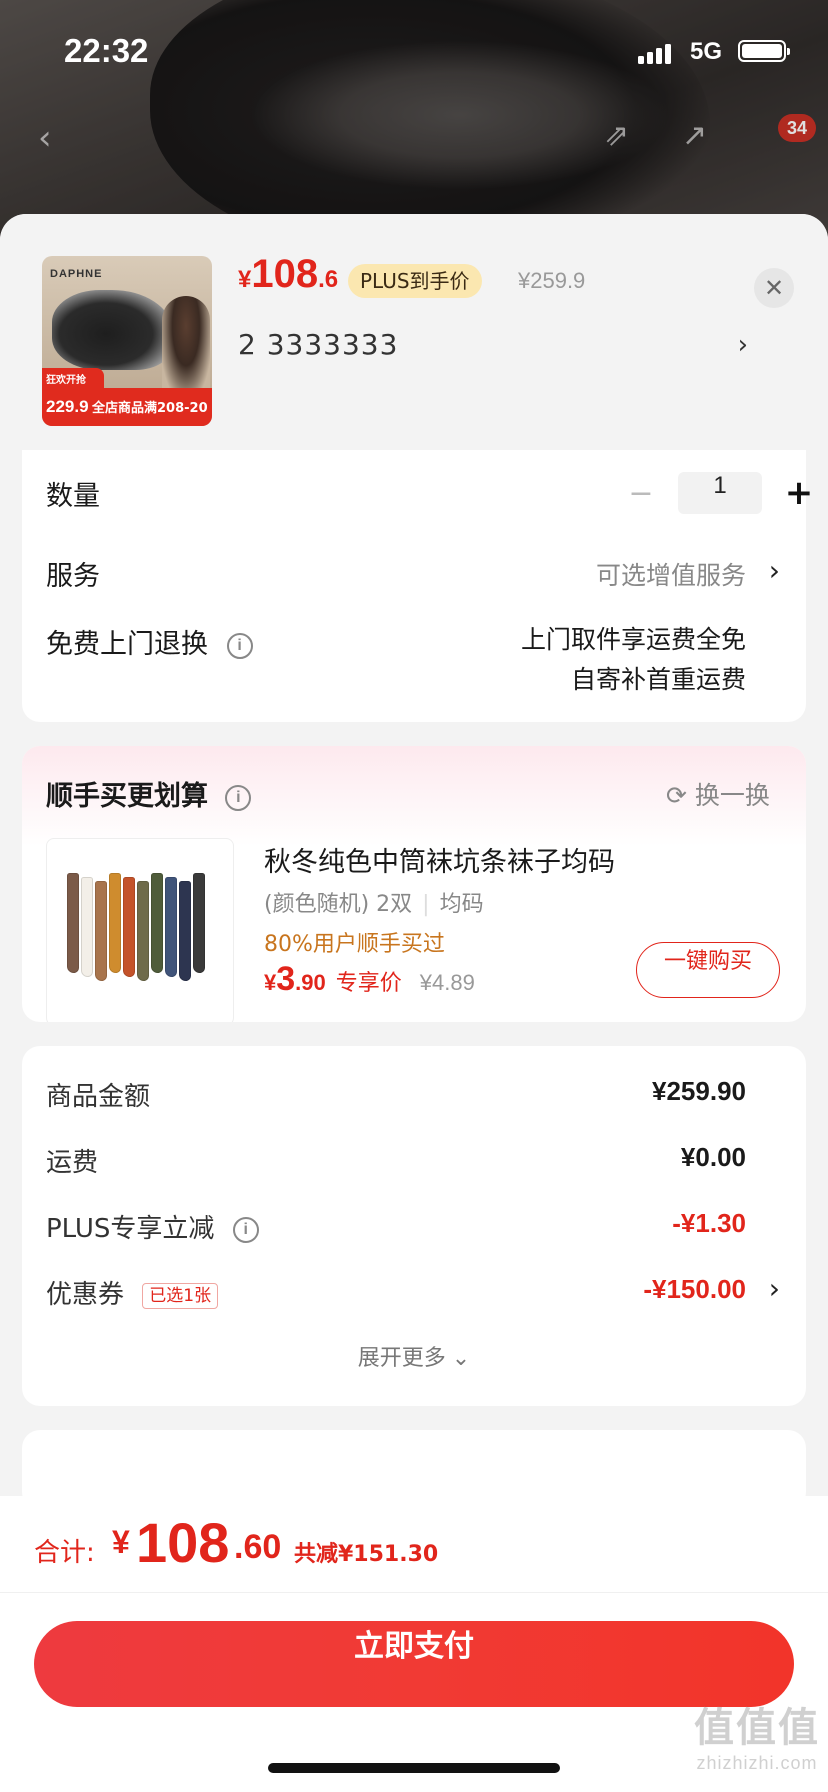  What do you see at coordinates (641, 493) in the screenshot?
I see `quantity-decrease-button: −` at bounding box center [641, 493].